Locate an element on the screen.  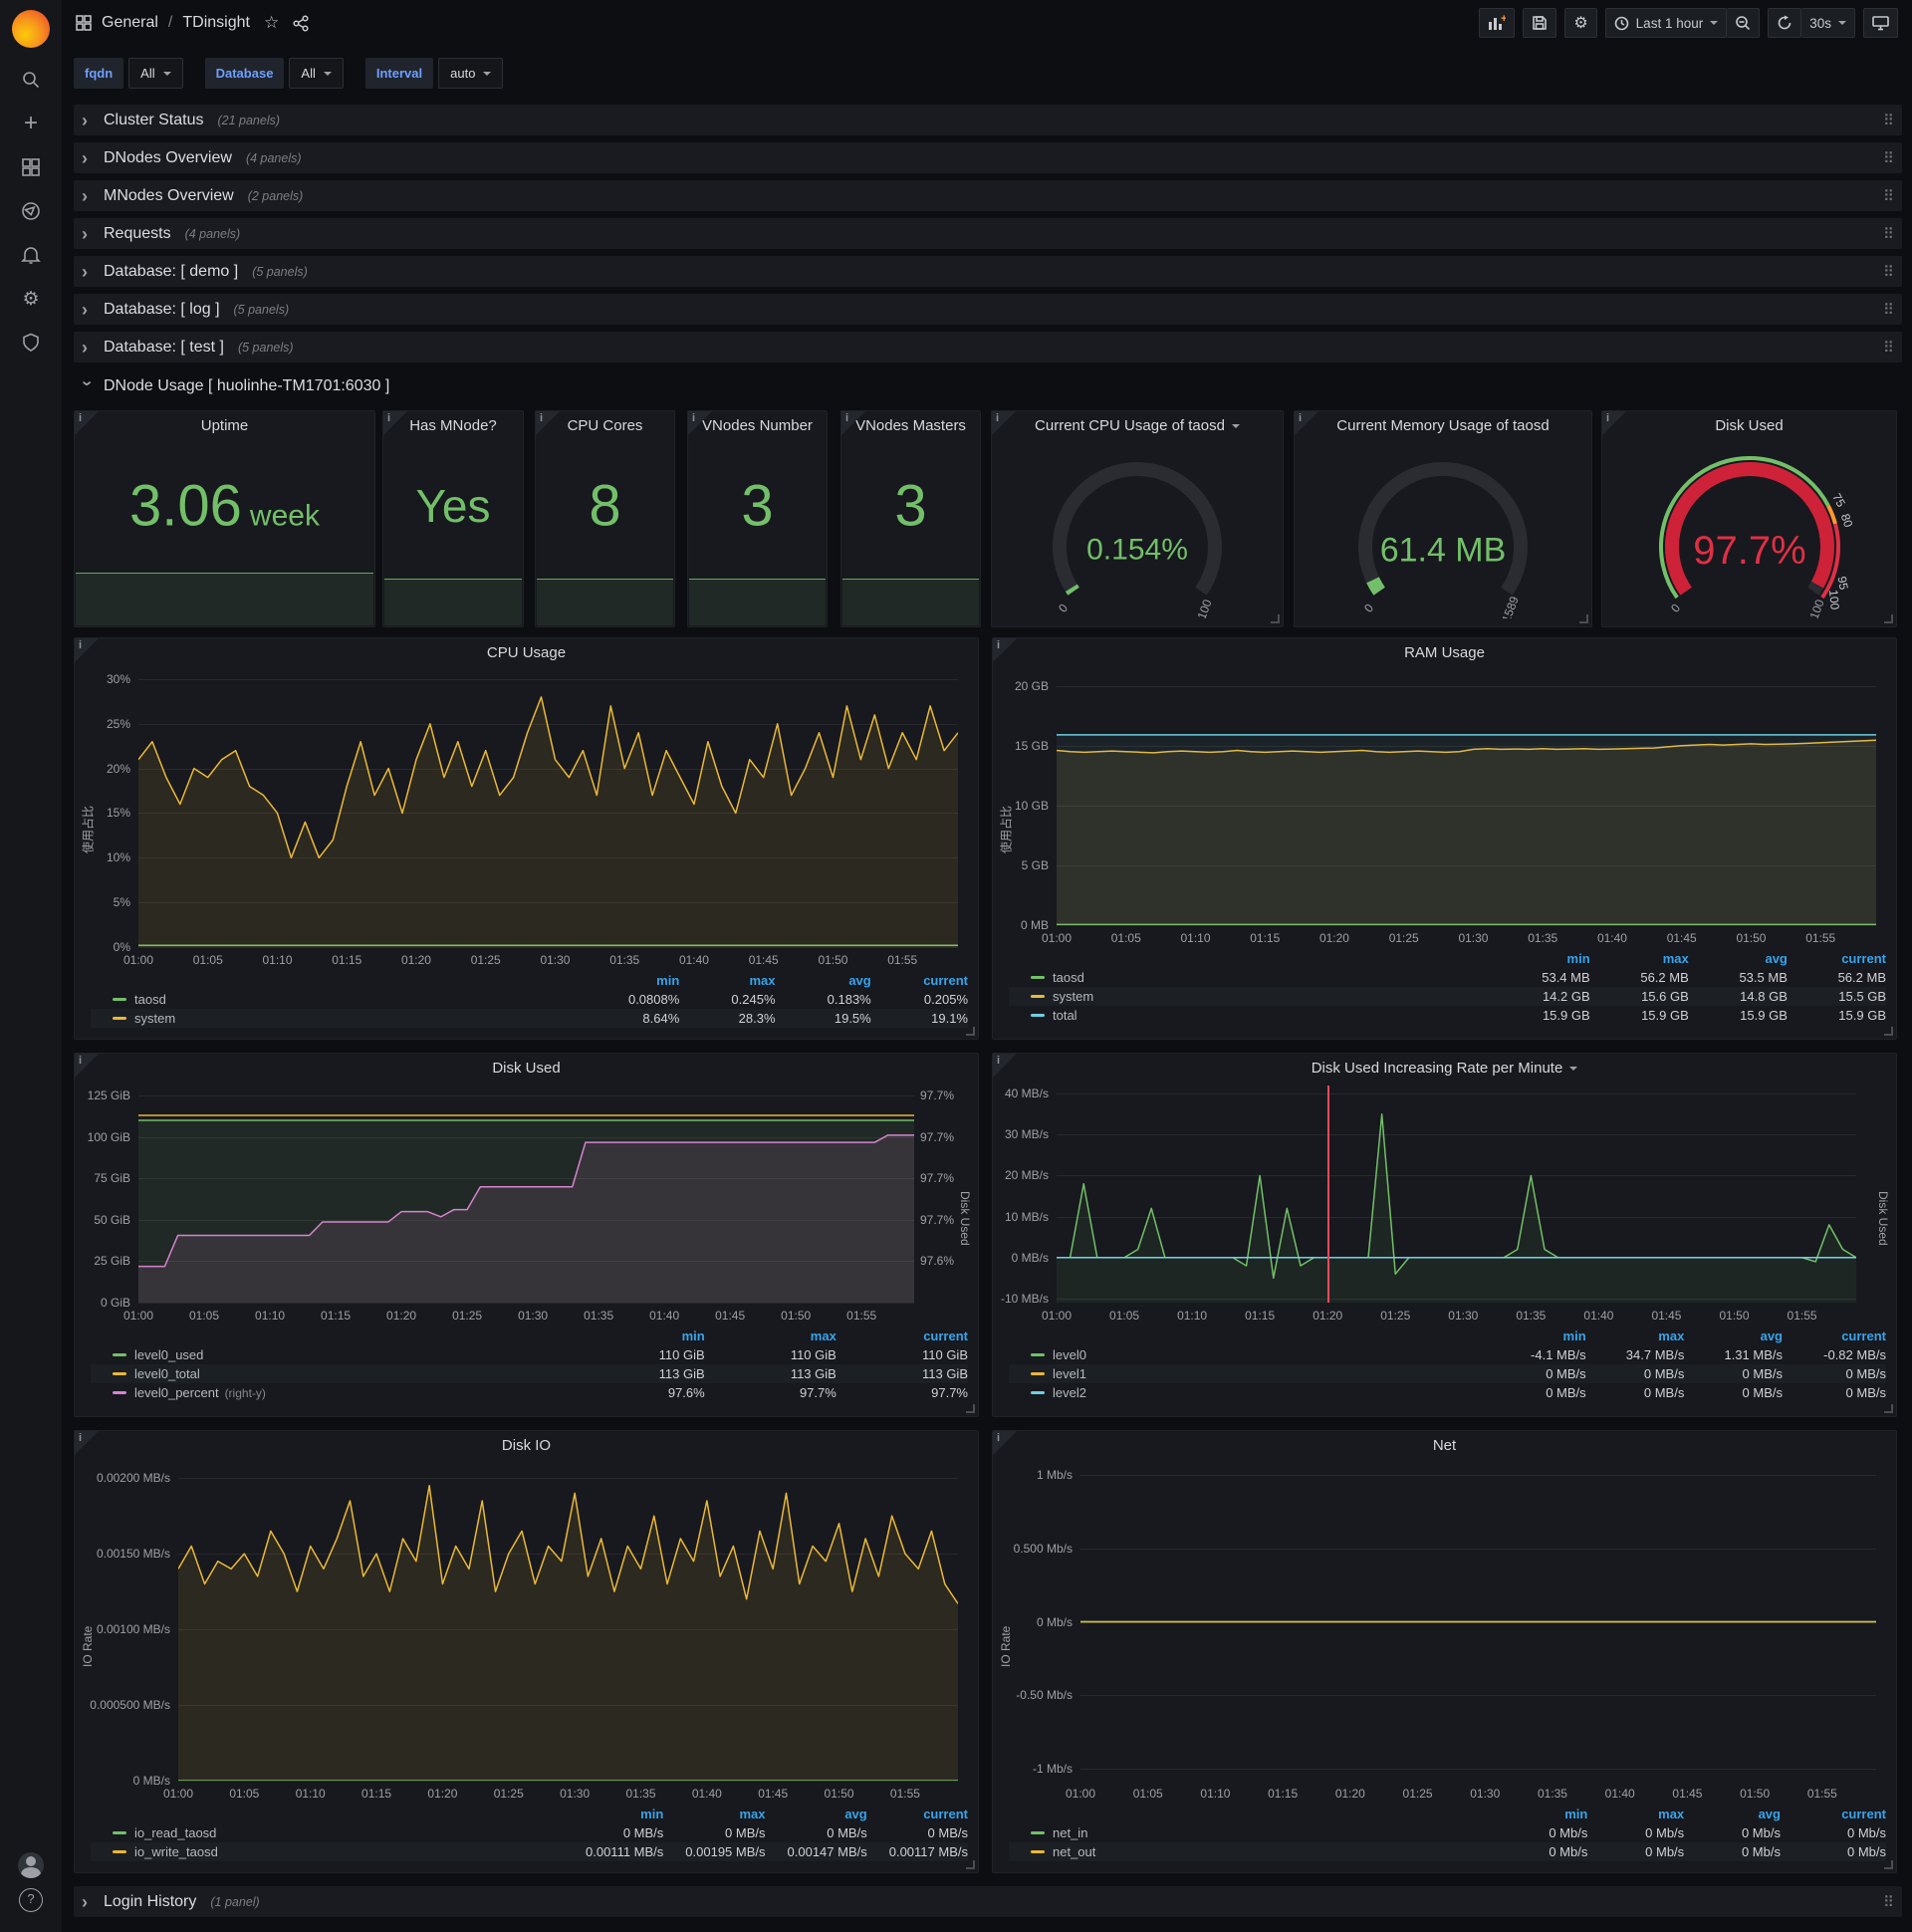
legend-series-name: level0_used is located at coordinates (332, 1354).